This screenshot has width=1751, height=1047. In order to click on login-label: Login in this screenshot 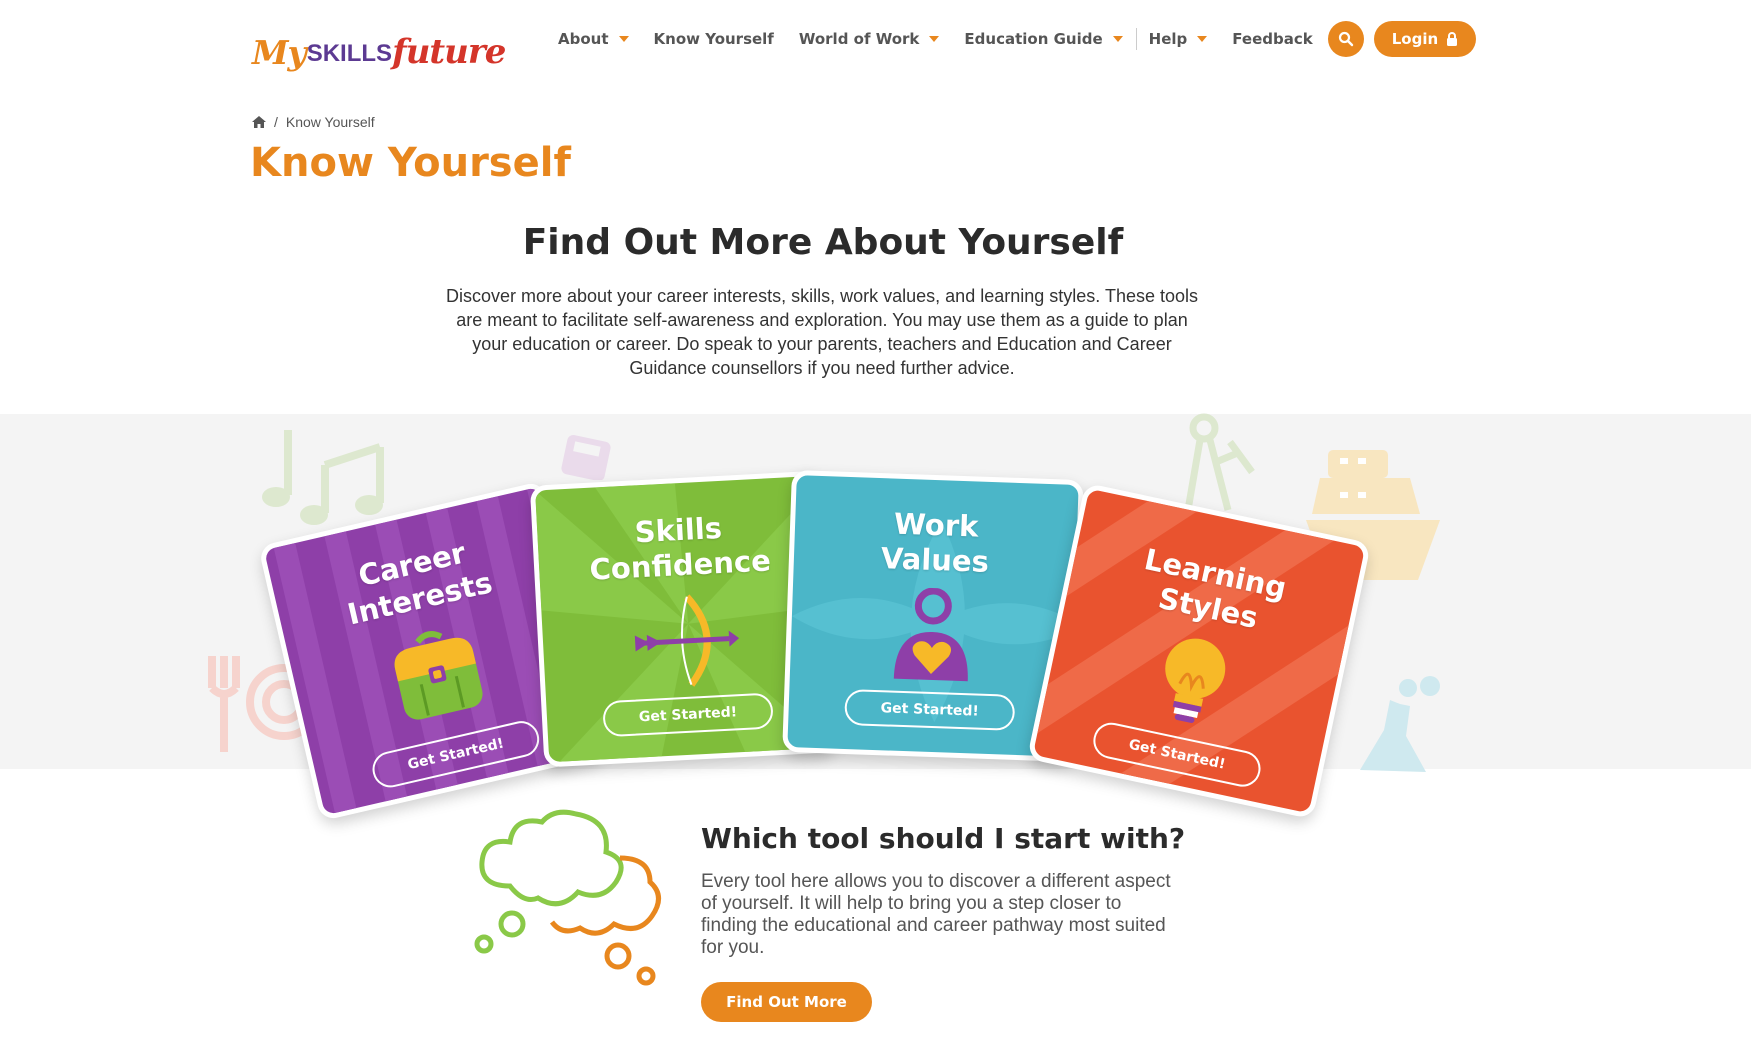, I will do `click(1415, 39)`.